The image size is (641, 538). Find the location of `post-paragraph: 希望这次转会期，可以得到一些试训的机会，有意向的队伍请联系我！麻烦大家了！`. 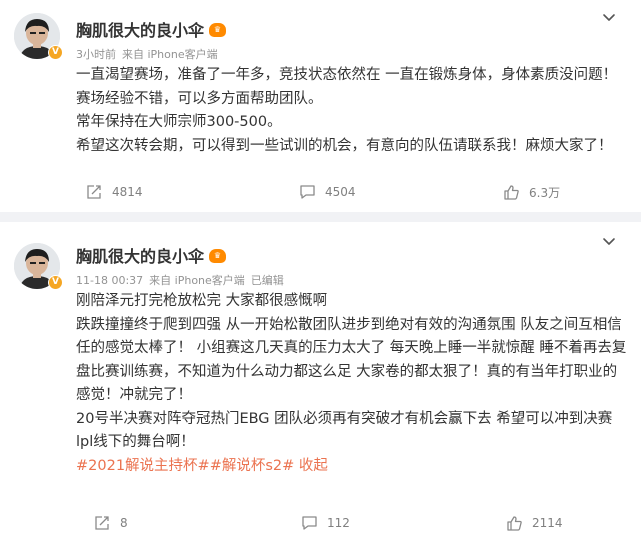

post-paragraph: 希望这次转会期，可以得到一些试训的机会，有意向的队伍请联系我！麻烦大家了！ is located at coordinates (344, 145).